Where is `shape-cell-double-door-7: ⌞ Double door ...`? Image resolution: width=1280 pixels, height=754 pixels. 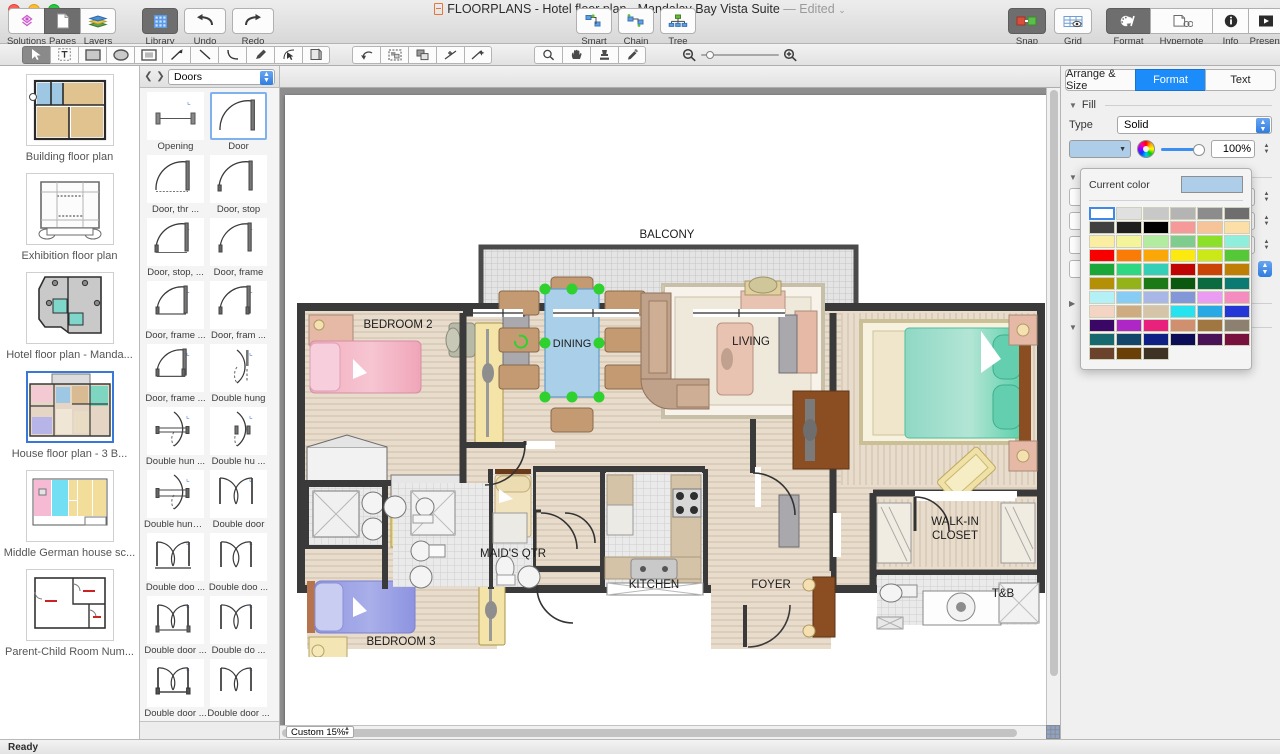
shape-cell-double-door-7: ⌞ Double door ... is located at coordinates (238, 689).